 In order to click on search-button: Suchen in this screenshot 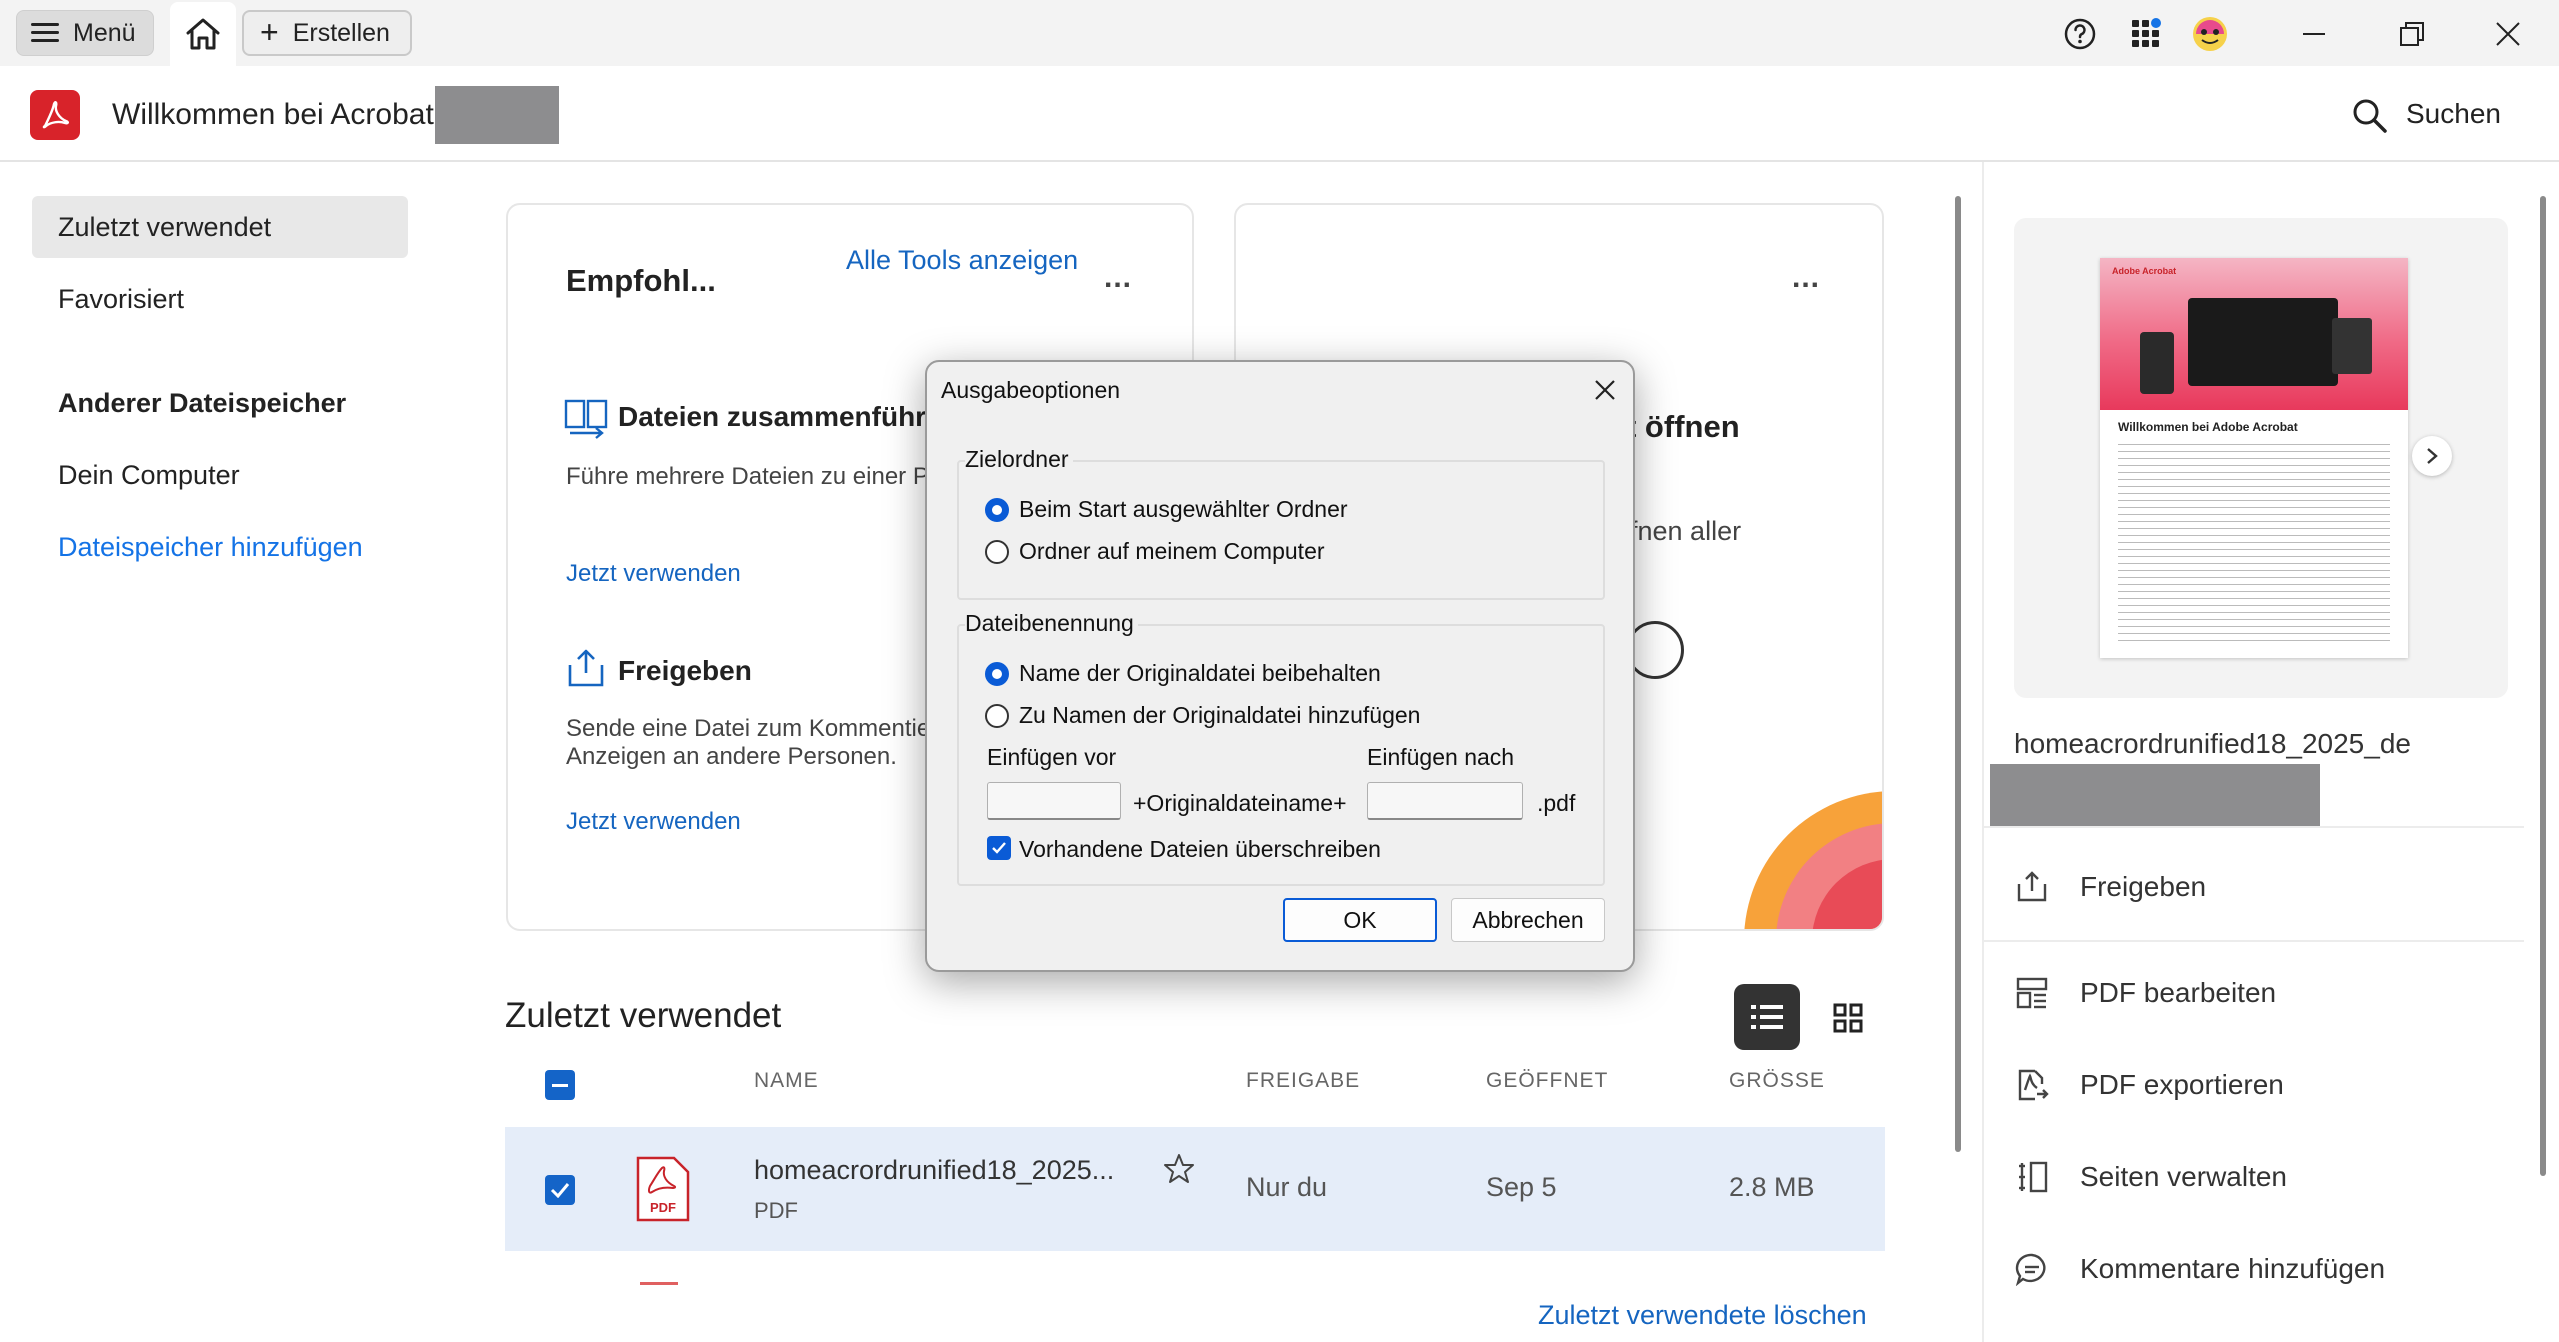, I will do `click(2453, 114)`.